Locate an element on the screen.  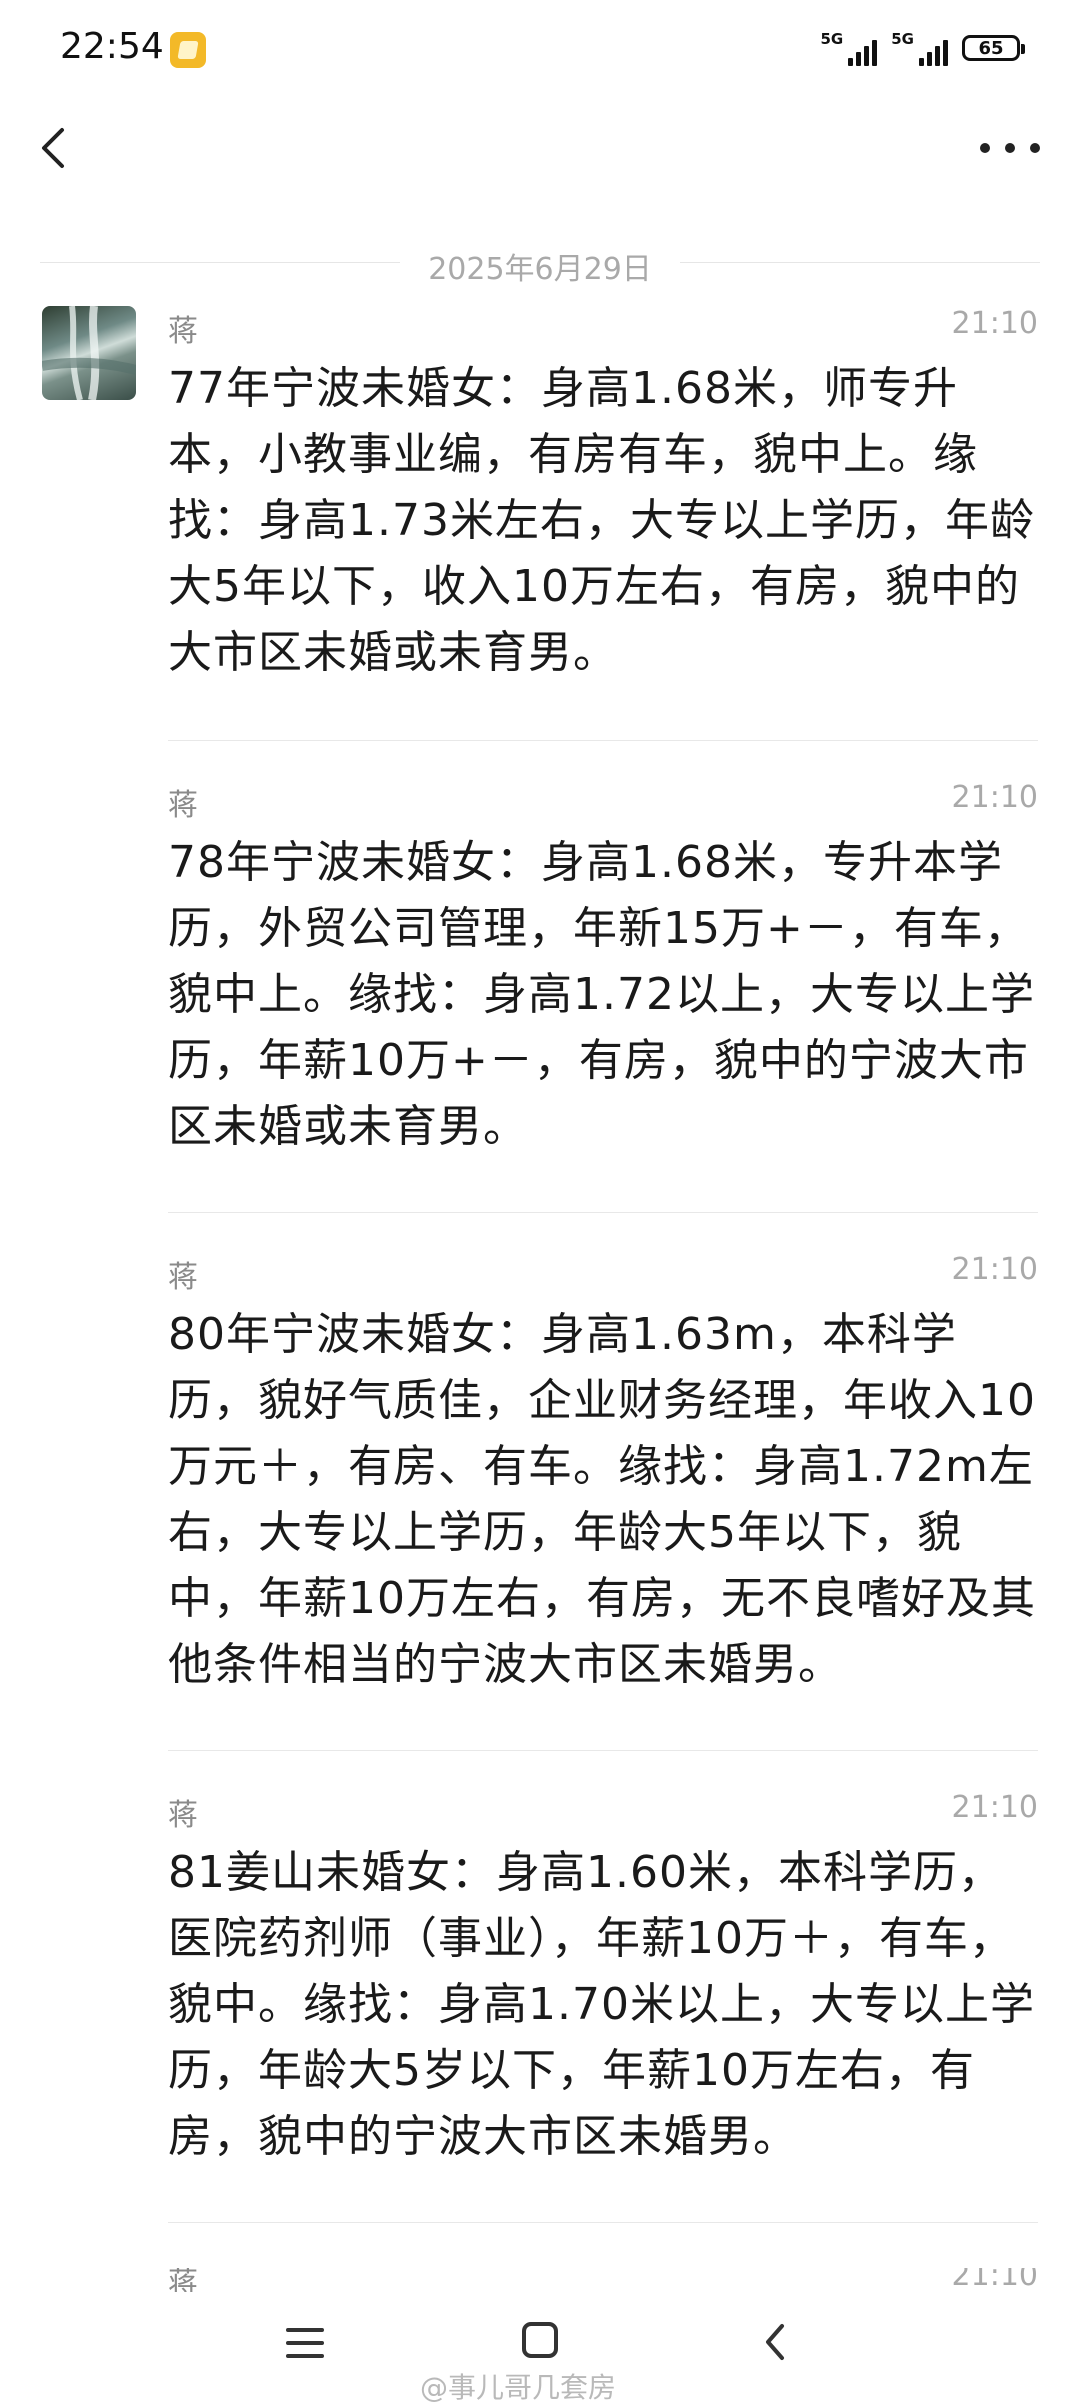
system-nav-bar: @事儿哥几套房 is located at coordinates (540, 2352).